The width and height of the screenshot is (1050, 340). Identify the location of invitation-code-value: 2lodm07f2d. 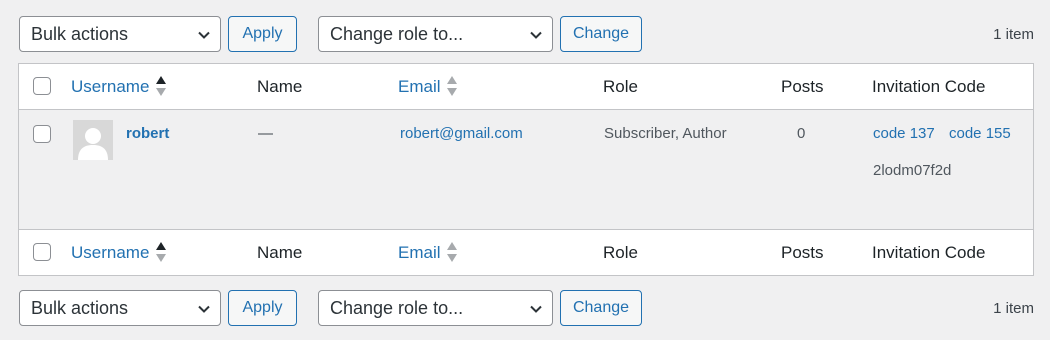
(912, 170).